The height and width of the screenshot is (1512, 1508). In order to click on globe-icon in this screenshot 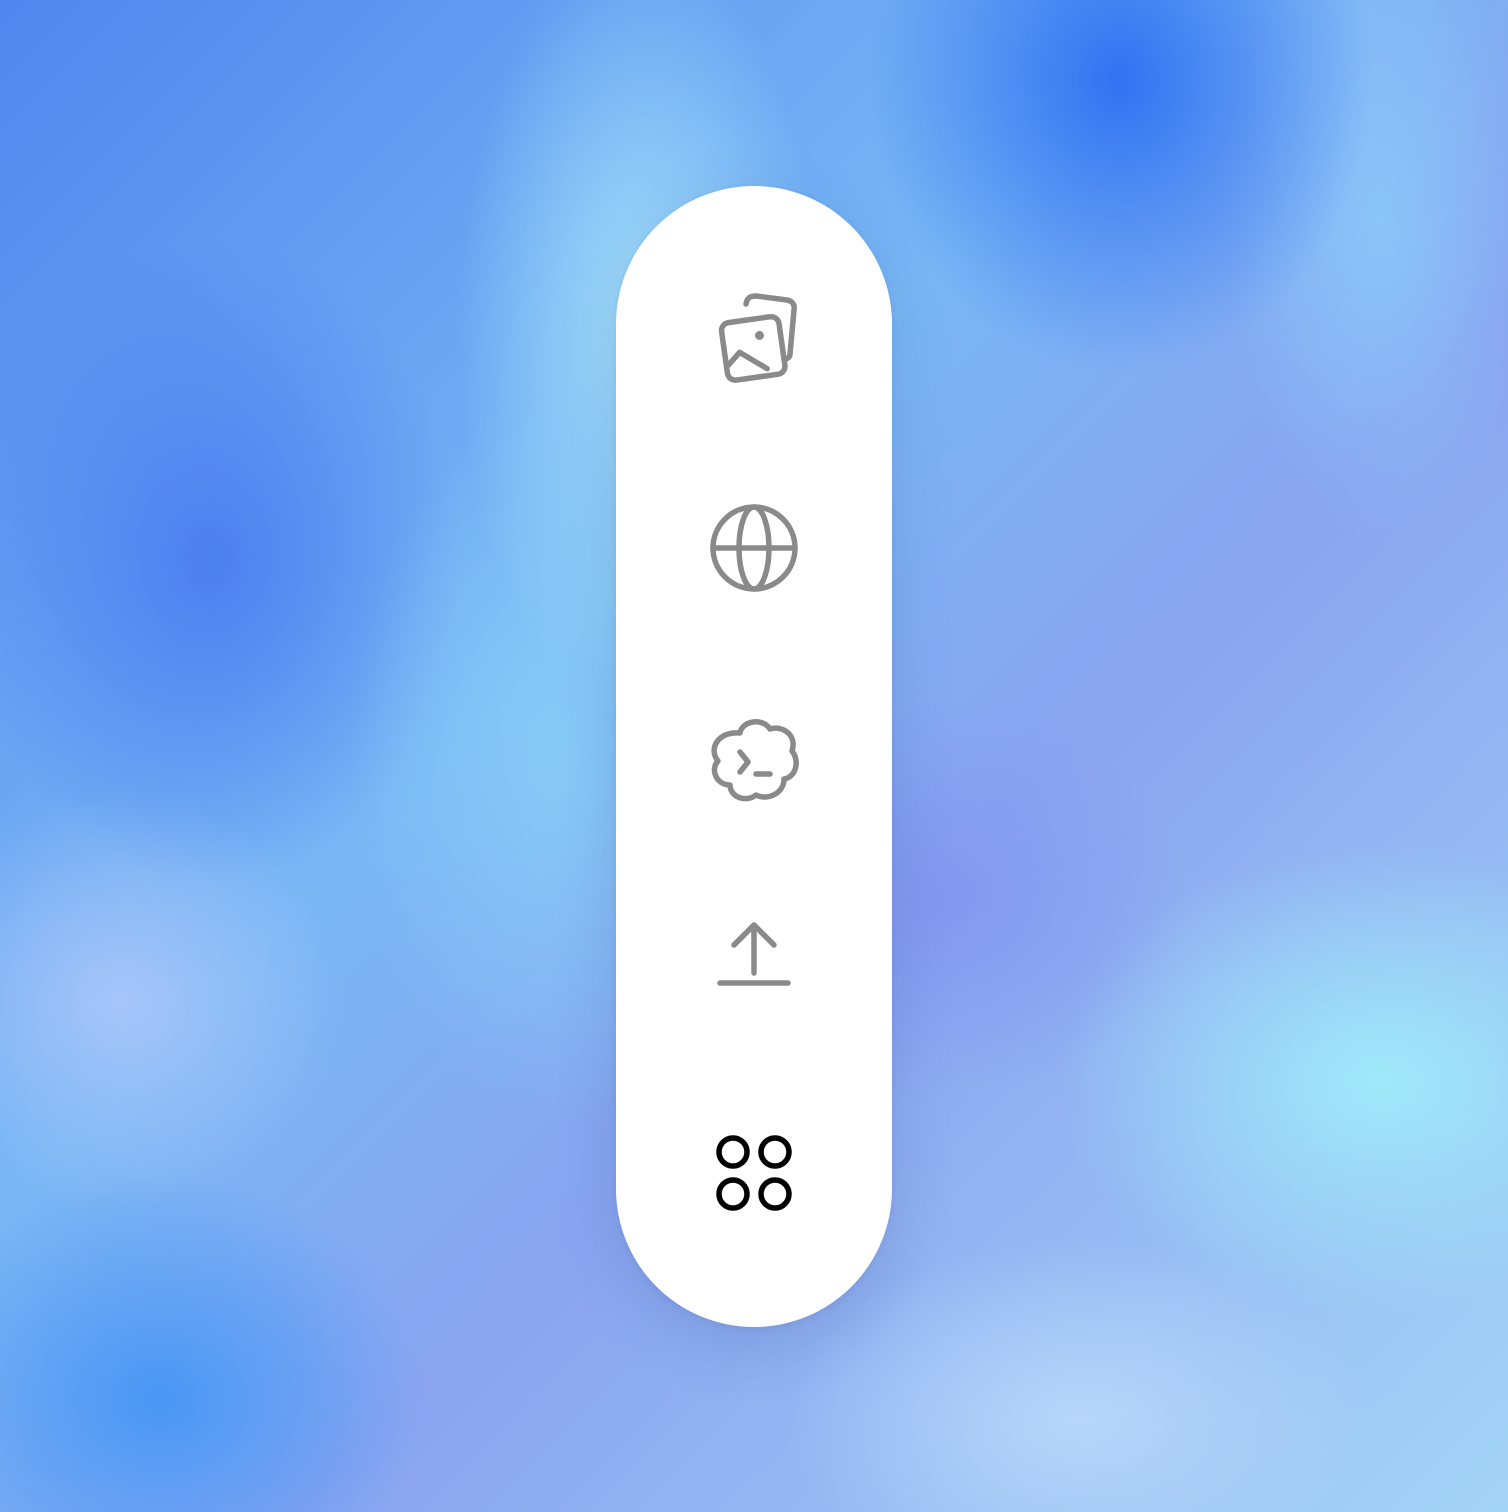, I will do `click(754, 548)`.